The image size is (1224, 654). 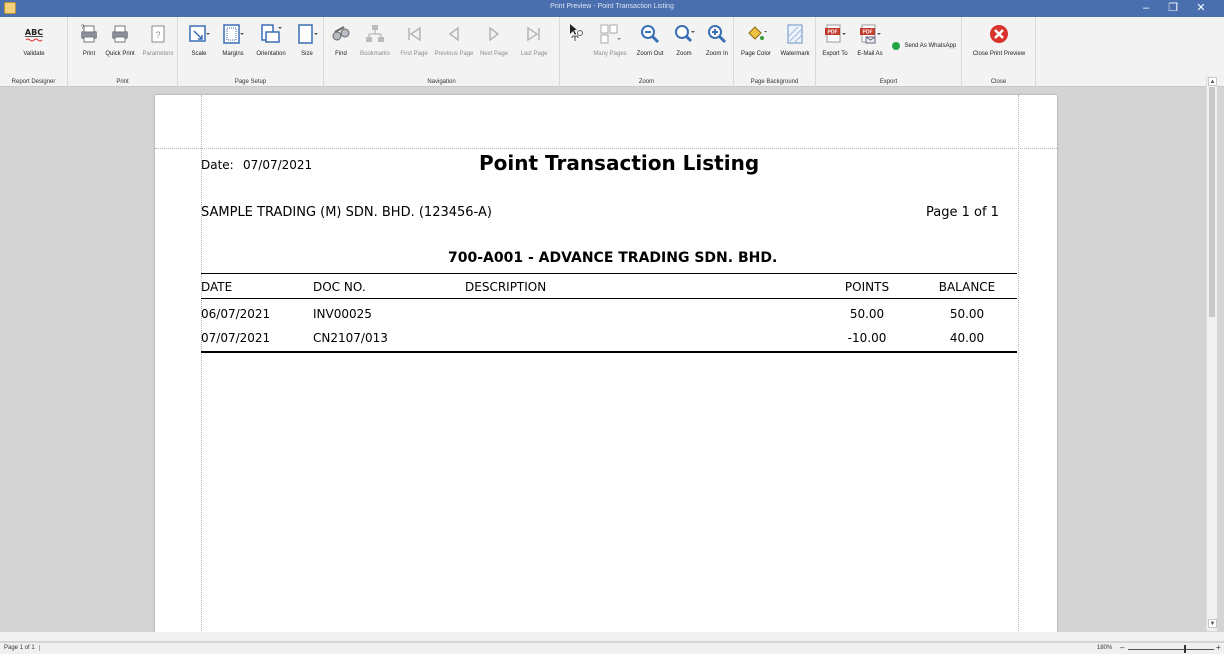 I want to click on group-label-export: Export, so click(x=888, y=82).